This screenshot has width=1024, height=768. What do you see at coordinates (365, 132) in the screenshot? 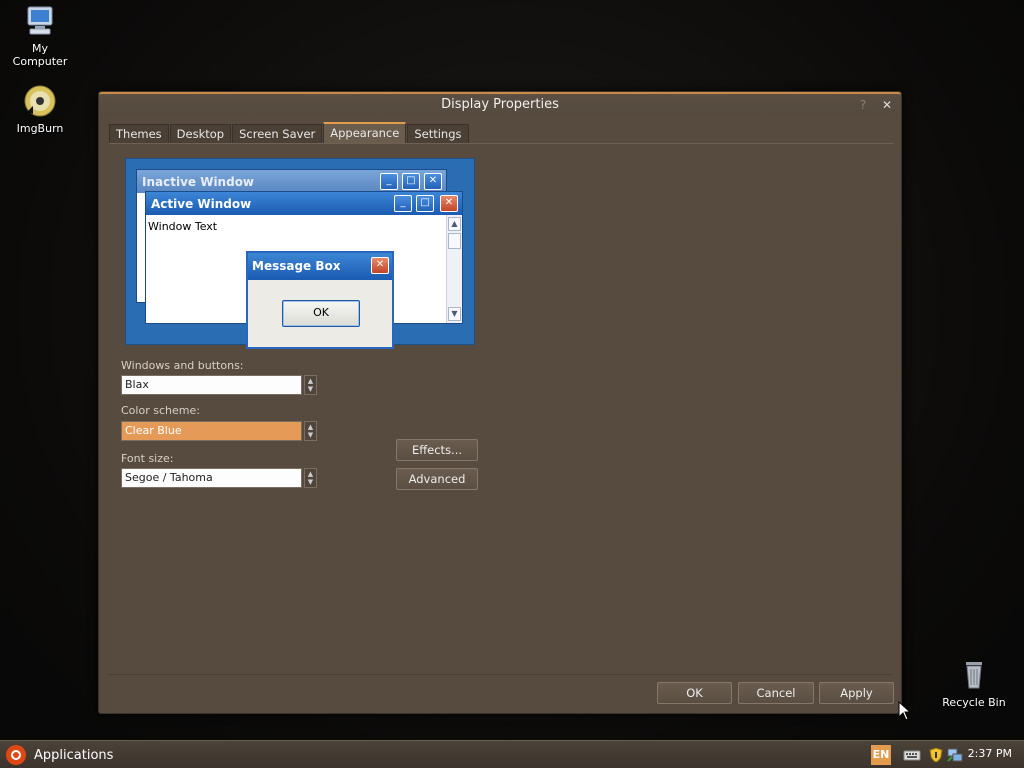
I see `tab-appearance: Appearance` at bounding box center [365, 132].